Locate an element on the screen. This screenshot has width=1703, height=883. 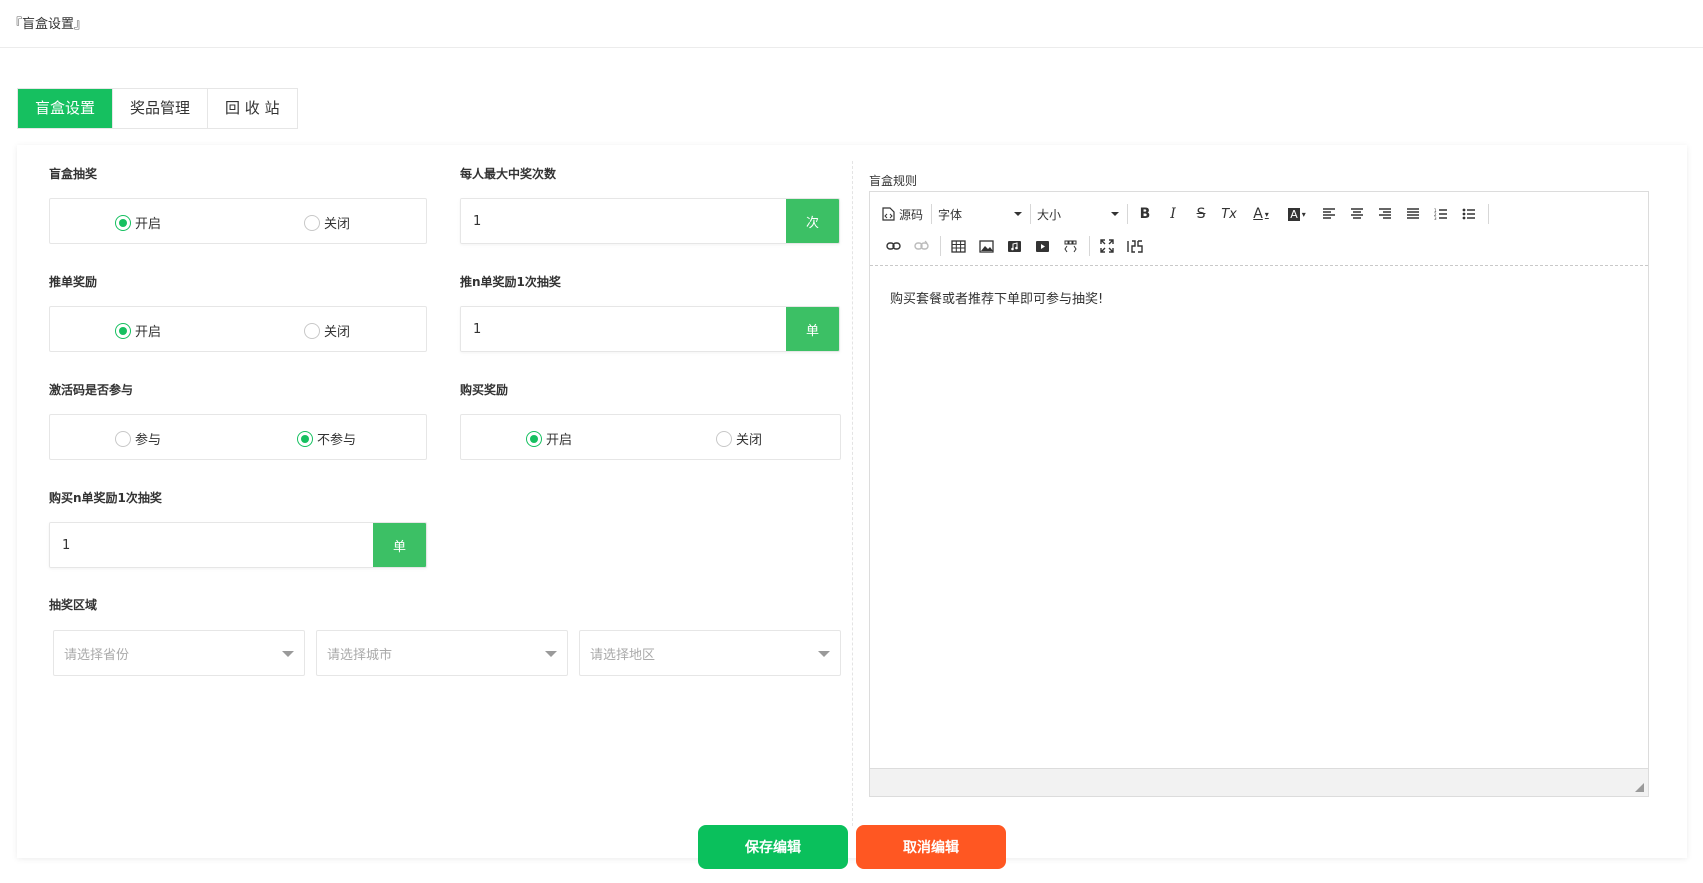
link-icon is located at coordinates (893, 246).